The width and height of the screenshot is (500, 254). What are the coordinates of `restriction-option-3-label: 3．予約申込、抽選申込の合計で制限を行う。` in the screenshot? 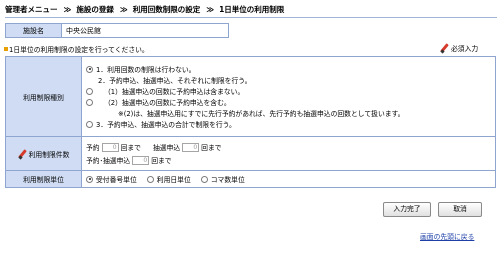 It's located at (166, 125).